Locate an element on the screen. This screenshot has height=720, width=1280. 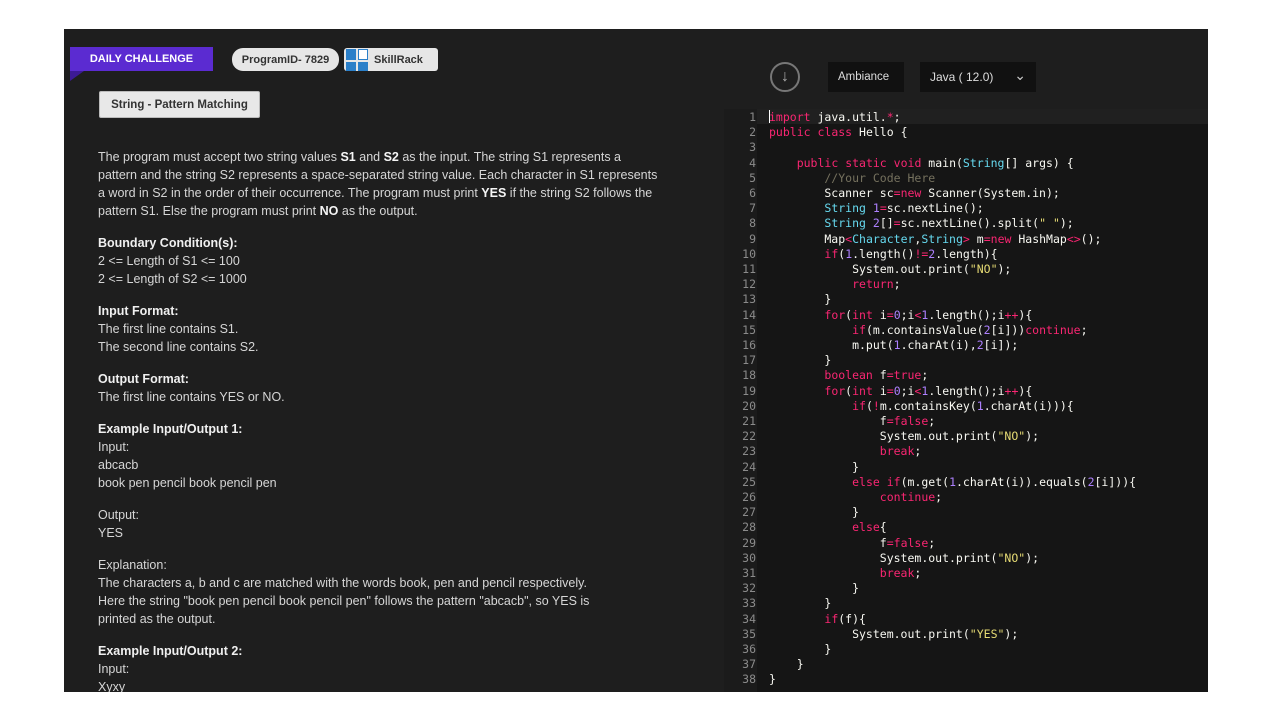
line-number: 38 is located at coordinates (749, 679).